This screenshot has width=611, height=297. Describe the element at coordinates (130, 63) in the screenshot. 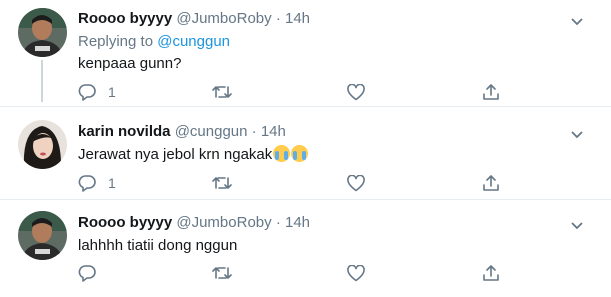

I see `tweet-text: kenpaaa gunn?` at that location.